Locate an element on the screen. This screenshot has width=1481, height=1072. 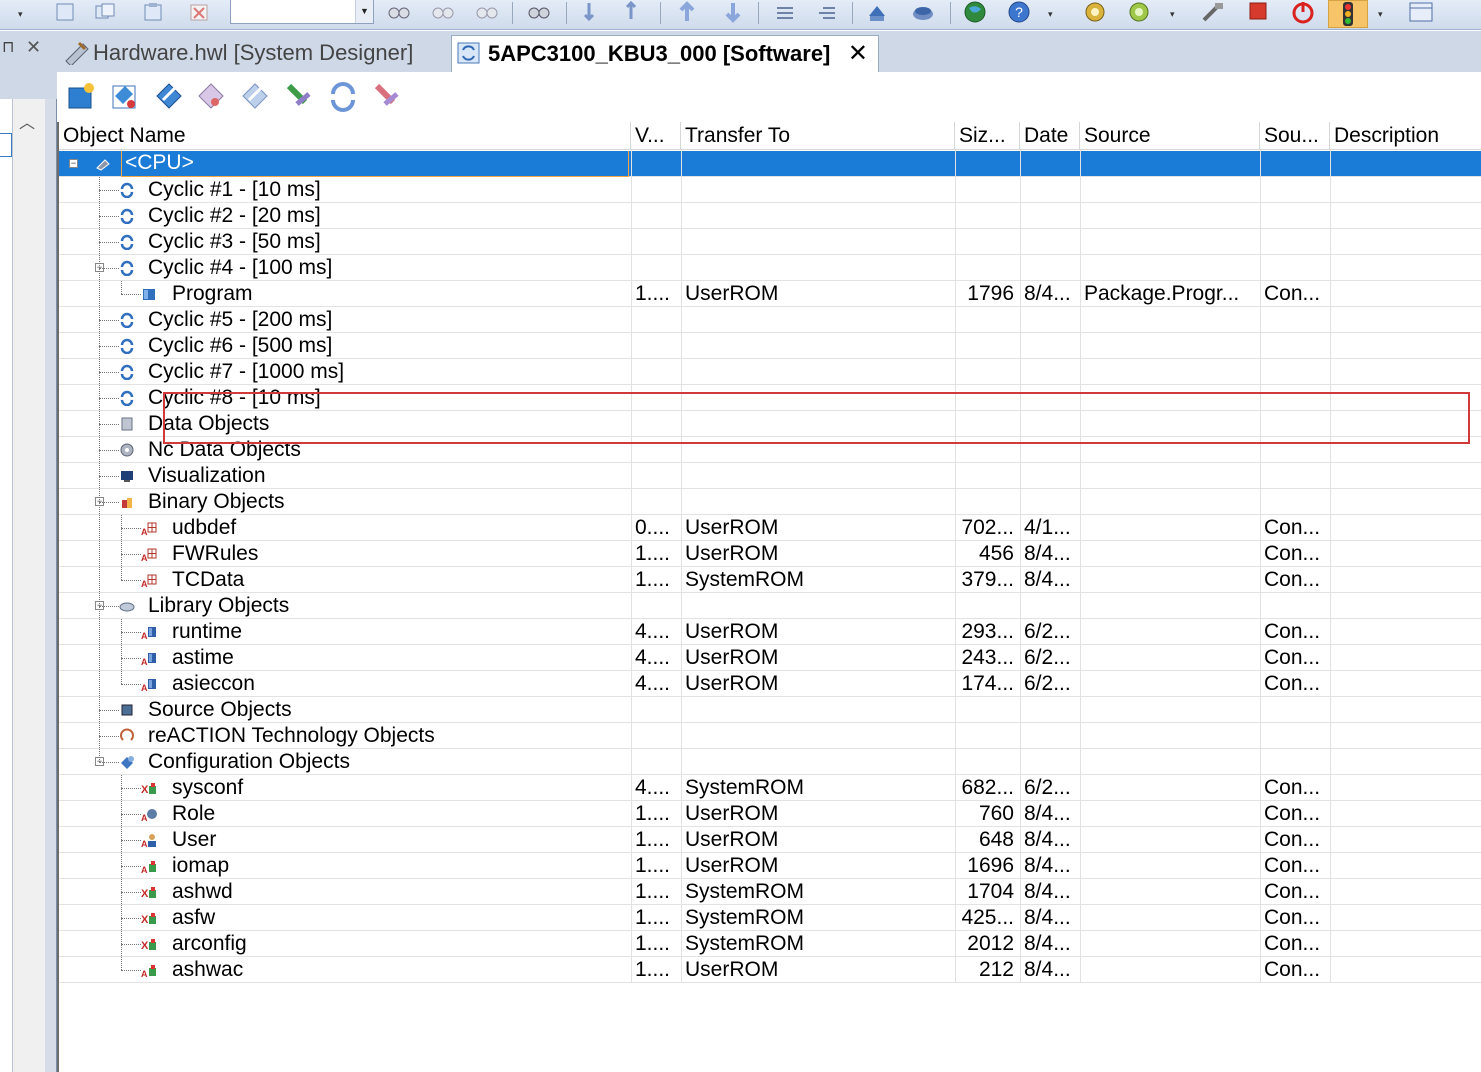
toolbar-overflow-icon: ▾ is located at coordinates (22, 14).